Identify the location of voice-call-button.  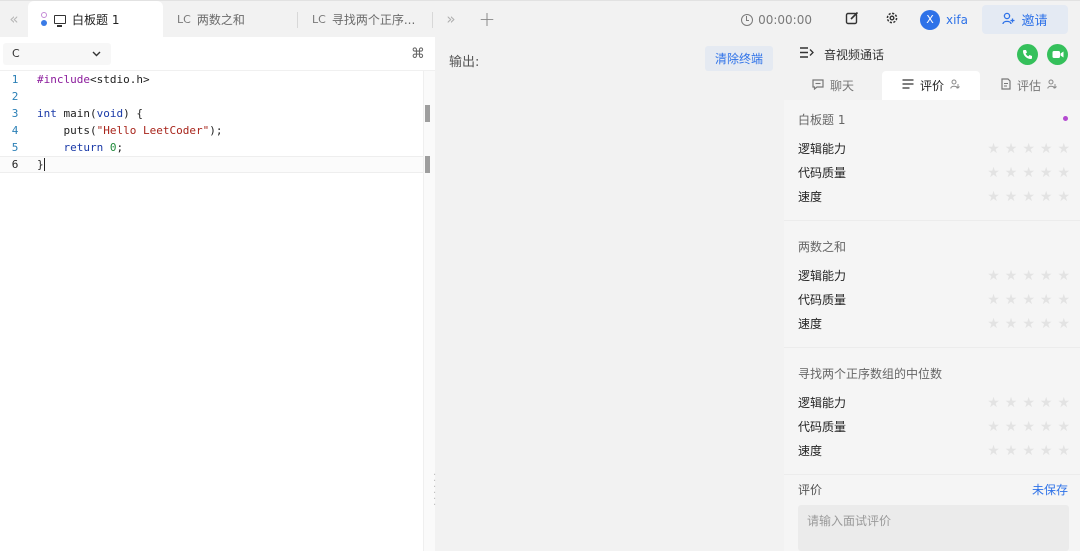
(1027, 54).